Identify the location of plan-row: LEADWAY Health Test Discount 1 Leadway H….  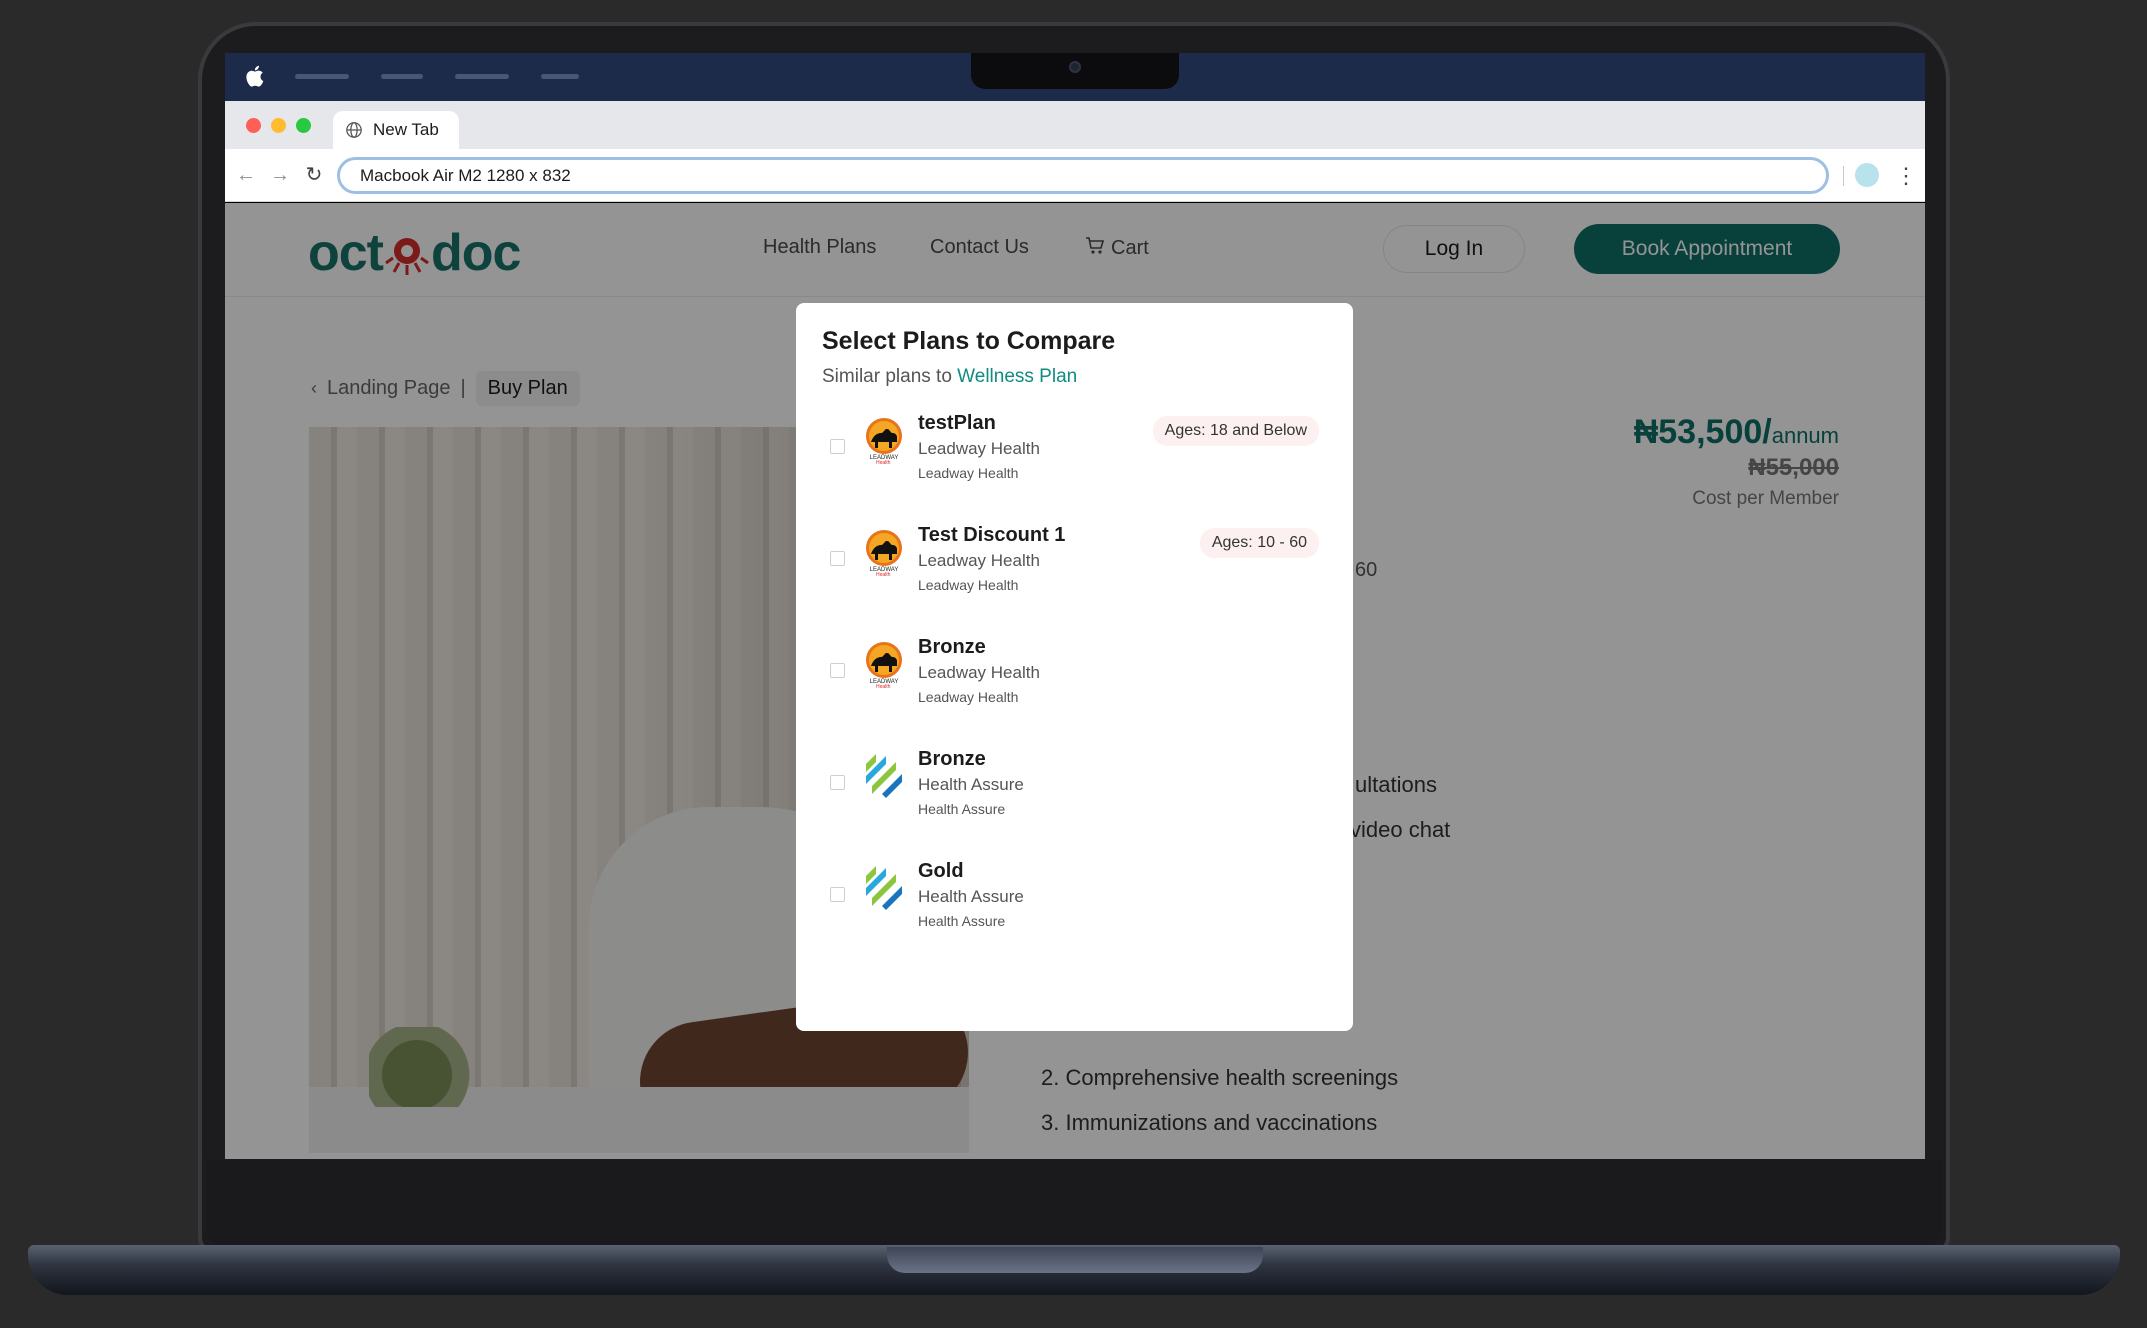
(1074, 574).